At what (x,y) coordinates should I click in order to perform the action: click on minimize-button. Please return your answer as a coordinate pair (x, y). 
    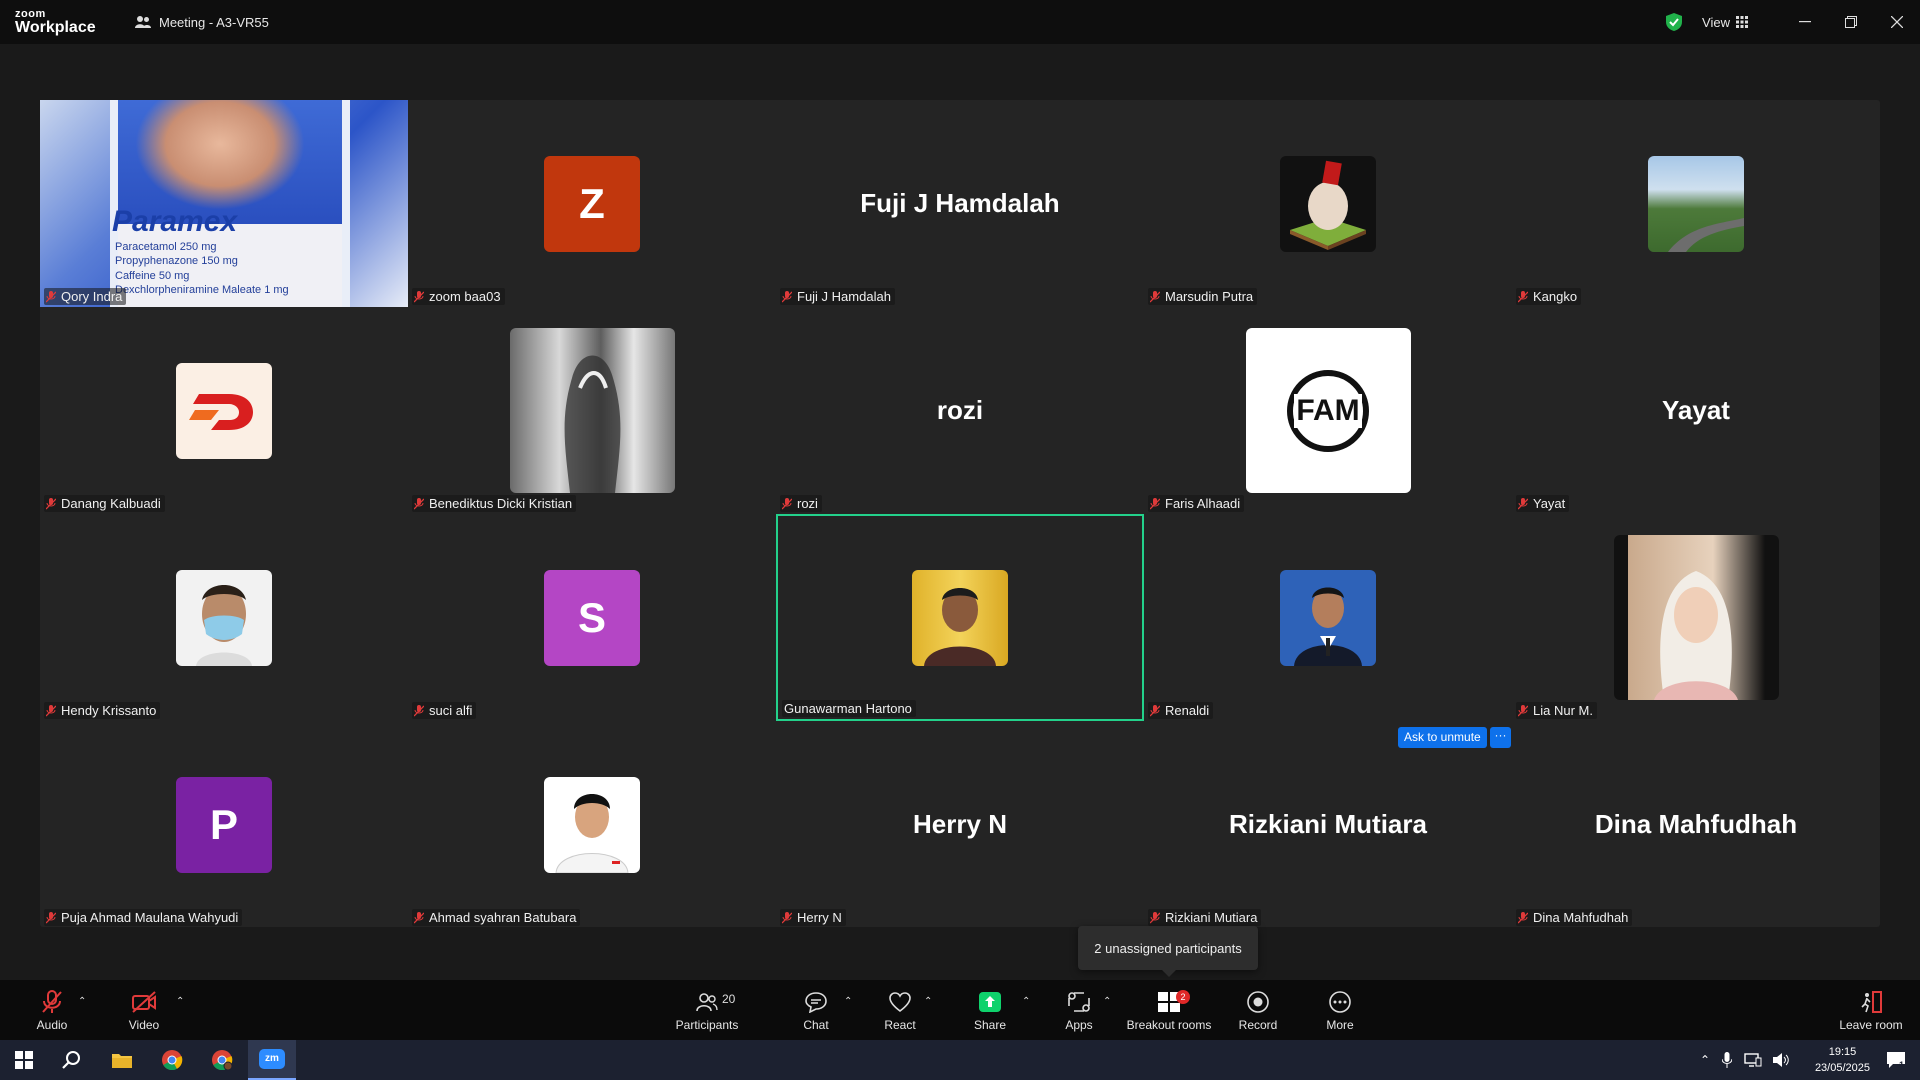
    Looking at the image, I should click on (1805, 22).